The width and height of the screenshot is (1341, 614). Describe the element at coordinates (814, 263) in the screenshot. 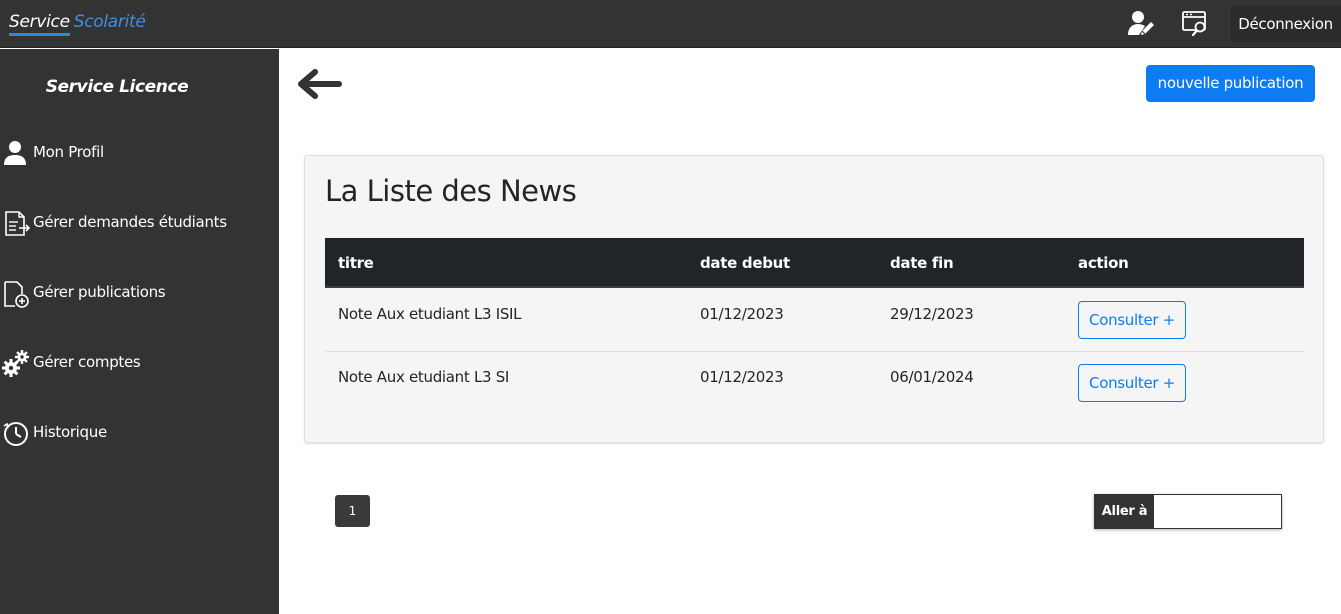

I see `table-header: titre date debut date fin action` at that location.